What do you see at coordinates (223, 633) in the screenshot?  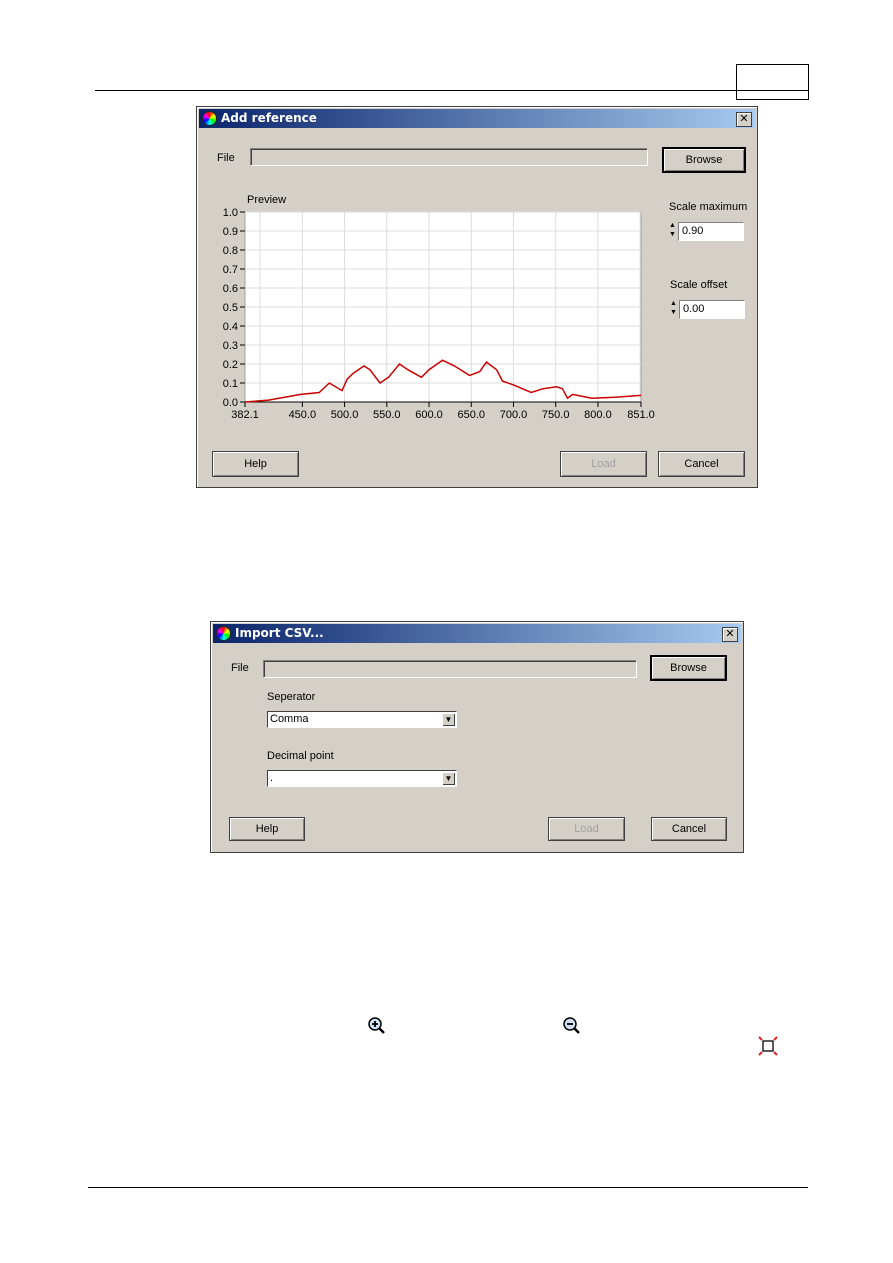 I see `app-icon` at bounding box center [223, 633].